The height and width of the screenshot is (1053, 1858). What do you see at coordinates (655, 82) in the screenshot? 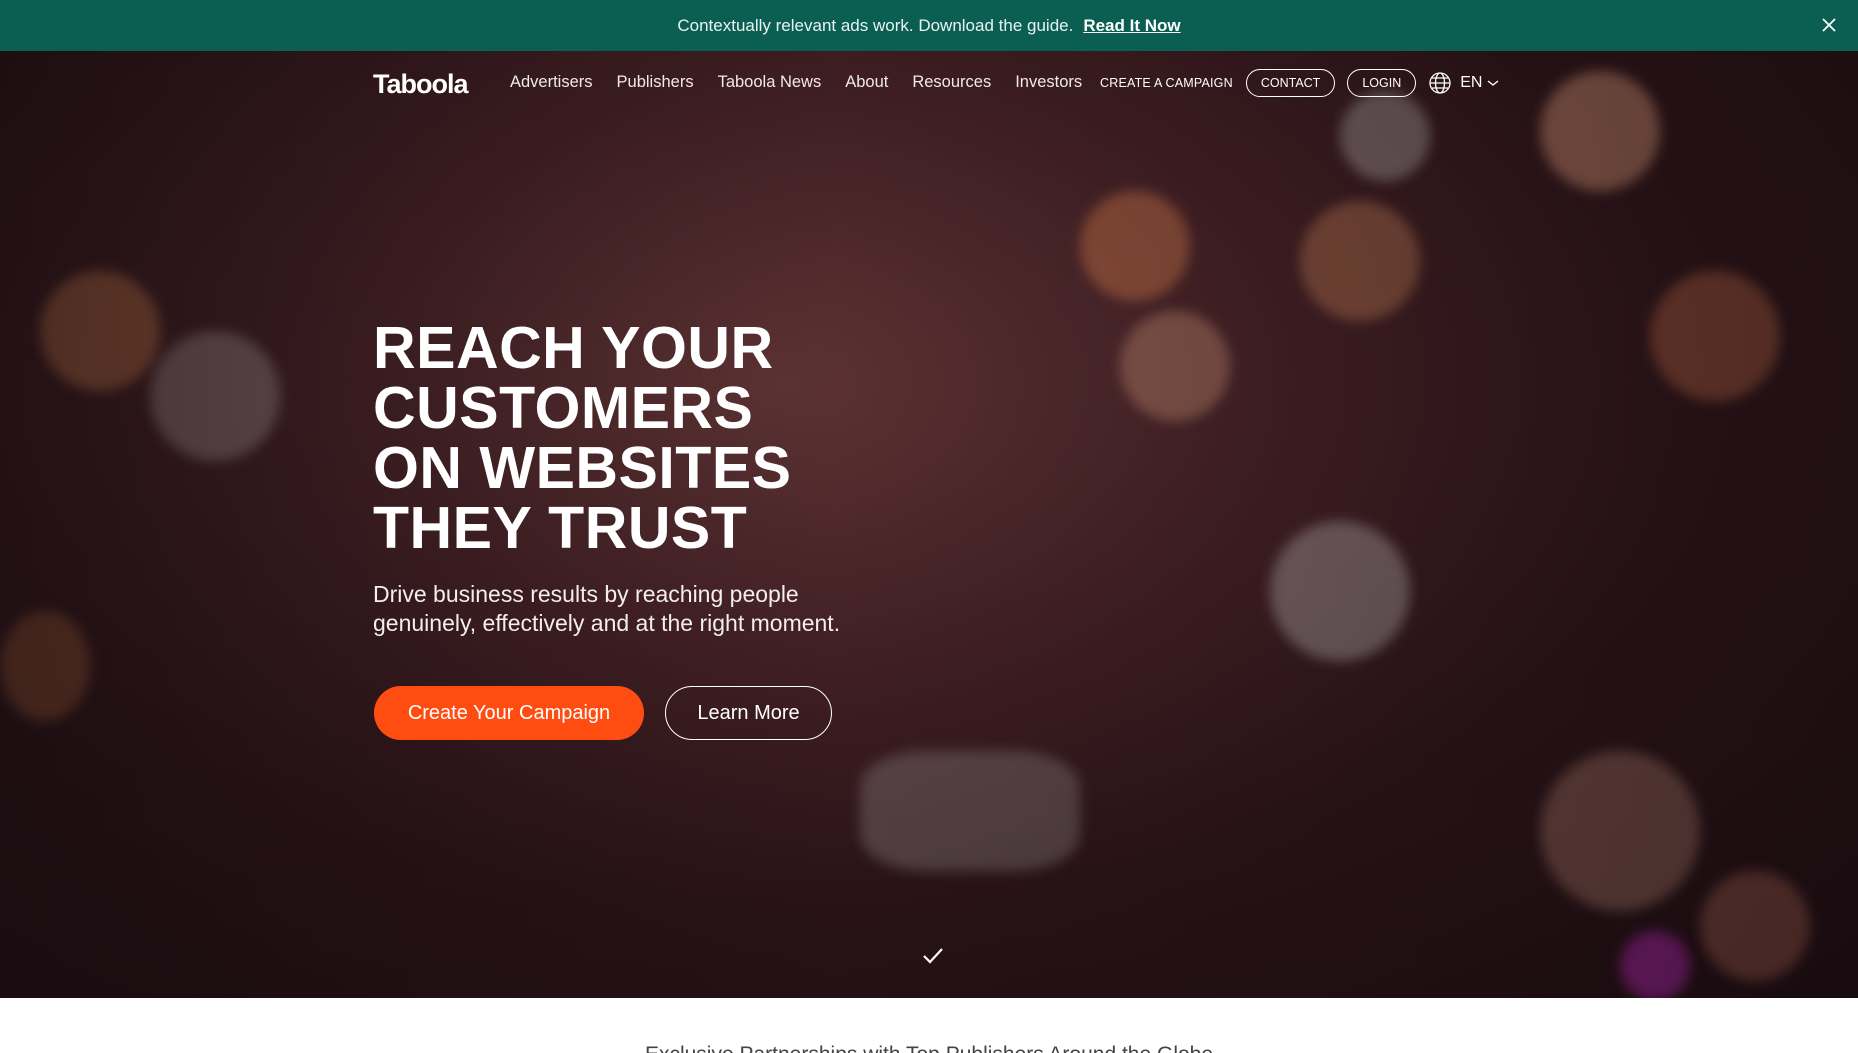
I see `nav-link-publishers: Publishers` at bounding box center [655, 82].